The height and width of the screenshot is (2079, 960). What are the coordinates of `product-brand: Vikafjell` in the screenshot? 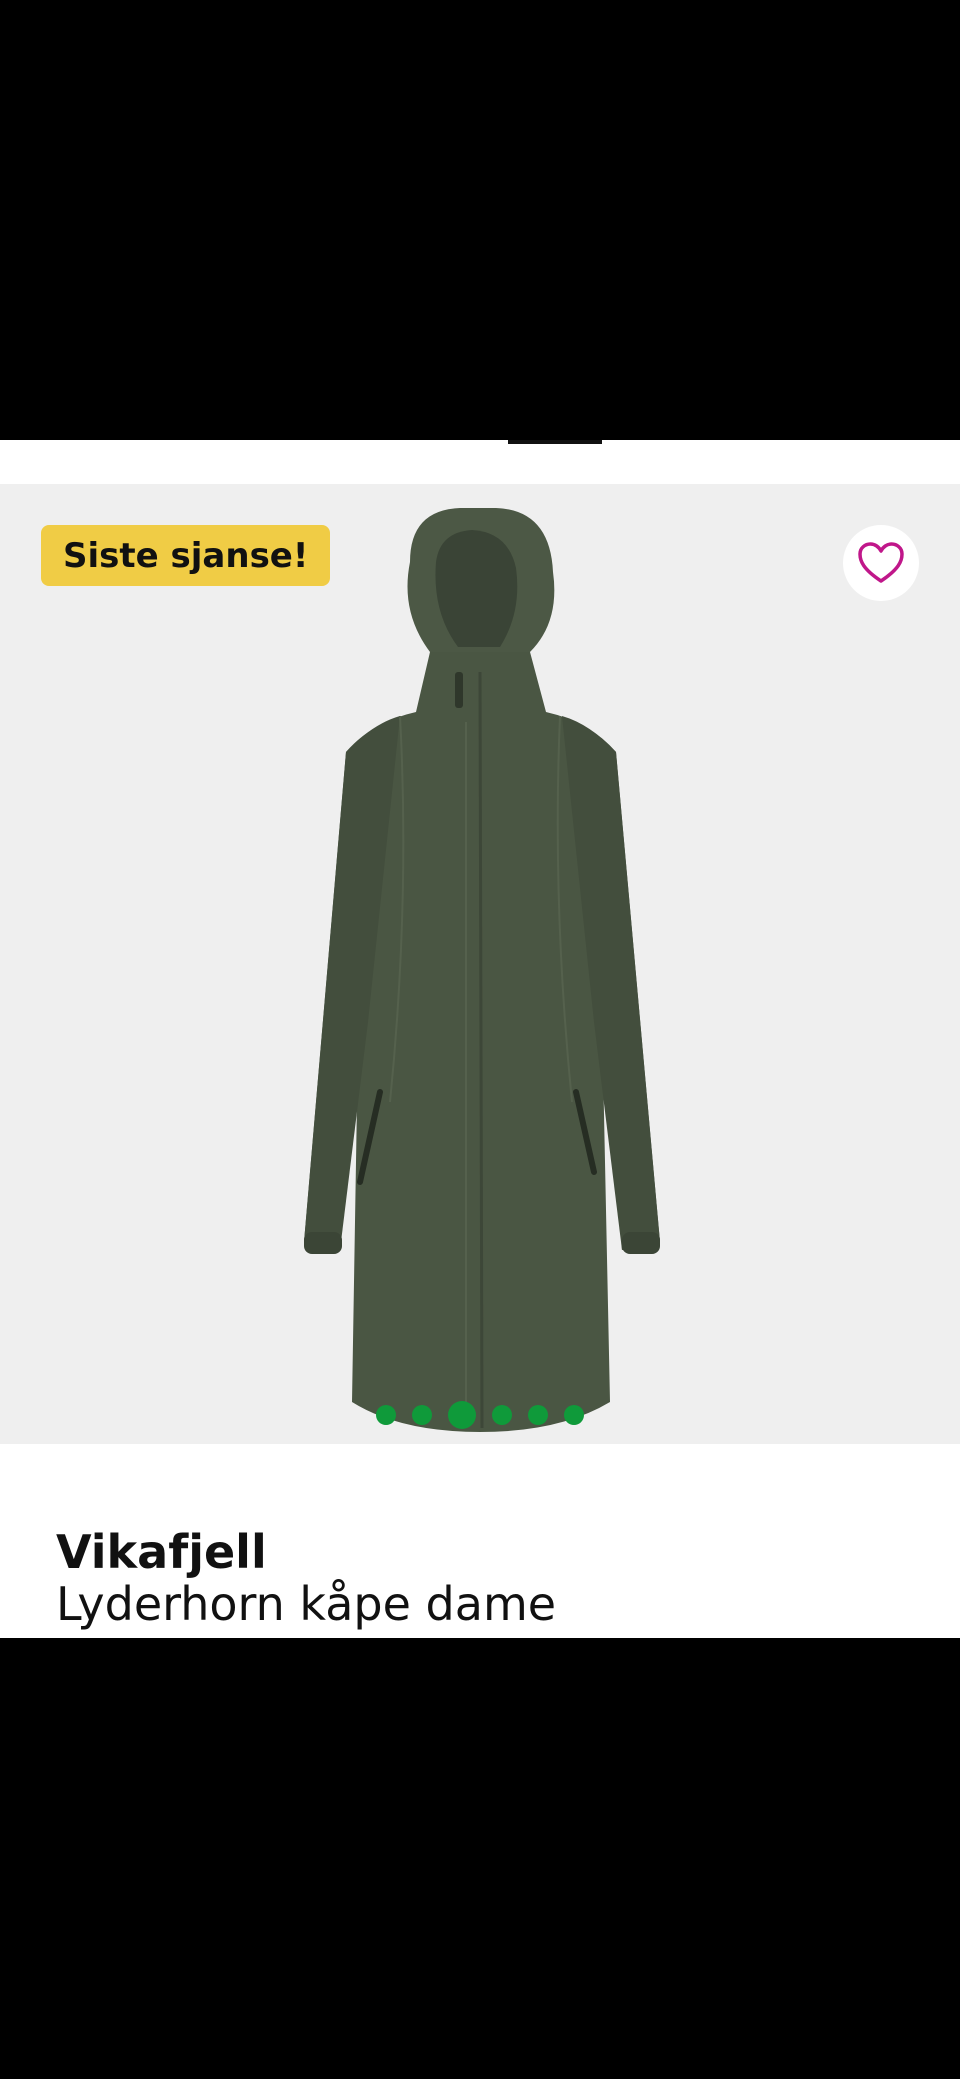 It's located at (161, 1552).